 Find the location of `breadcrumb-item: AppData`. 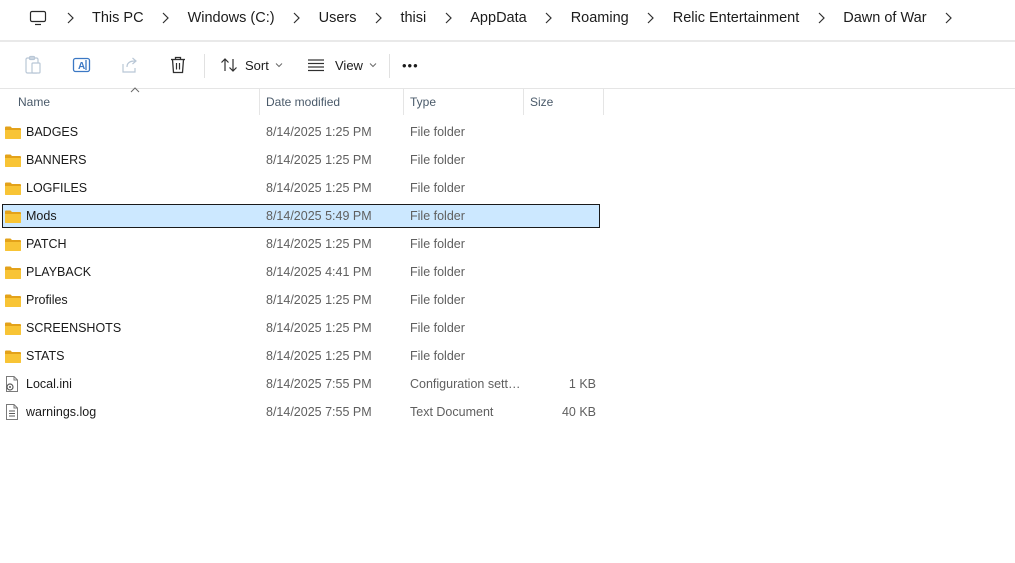

breadcrumb-item: AppData is located at coordinates (498, 18).